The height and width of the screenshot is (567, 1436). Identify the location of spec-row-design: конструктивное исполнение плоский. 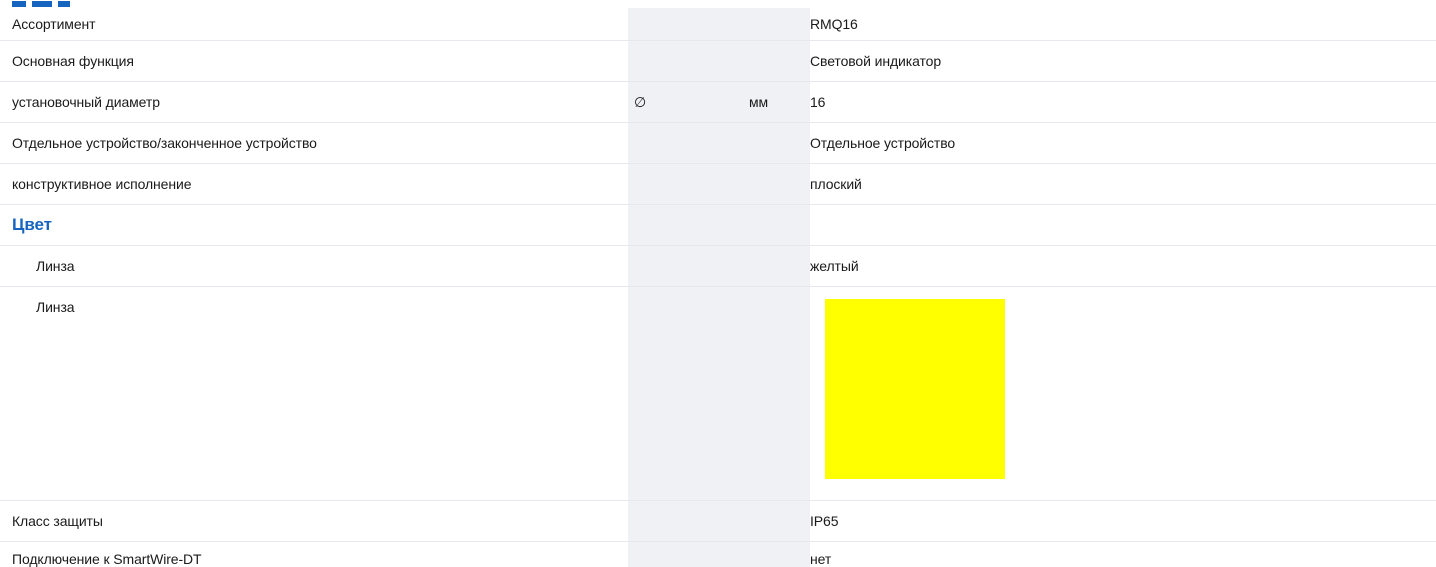
(718, 184).